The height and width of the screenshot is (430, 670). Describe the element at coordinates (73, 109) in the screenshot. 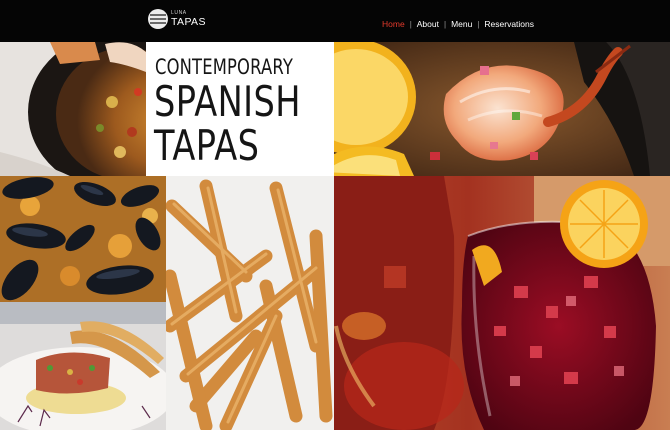

I see `paella-photo` at that location.